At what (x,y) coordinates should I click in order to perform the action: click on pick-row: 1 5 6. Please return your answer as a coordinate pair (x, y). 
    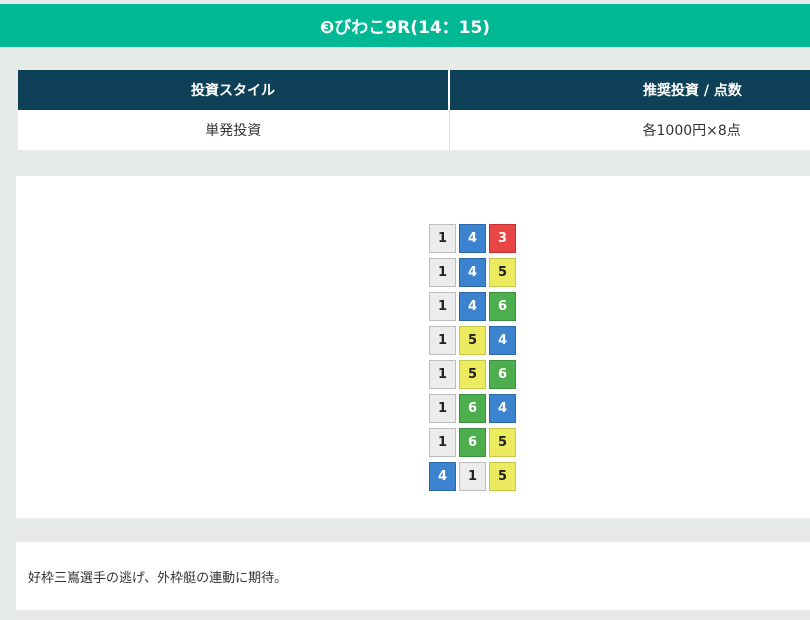
    Looking at the image, I should click on (474, 375).